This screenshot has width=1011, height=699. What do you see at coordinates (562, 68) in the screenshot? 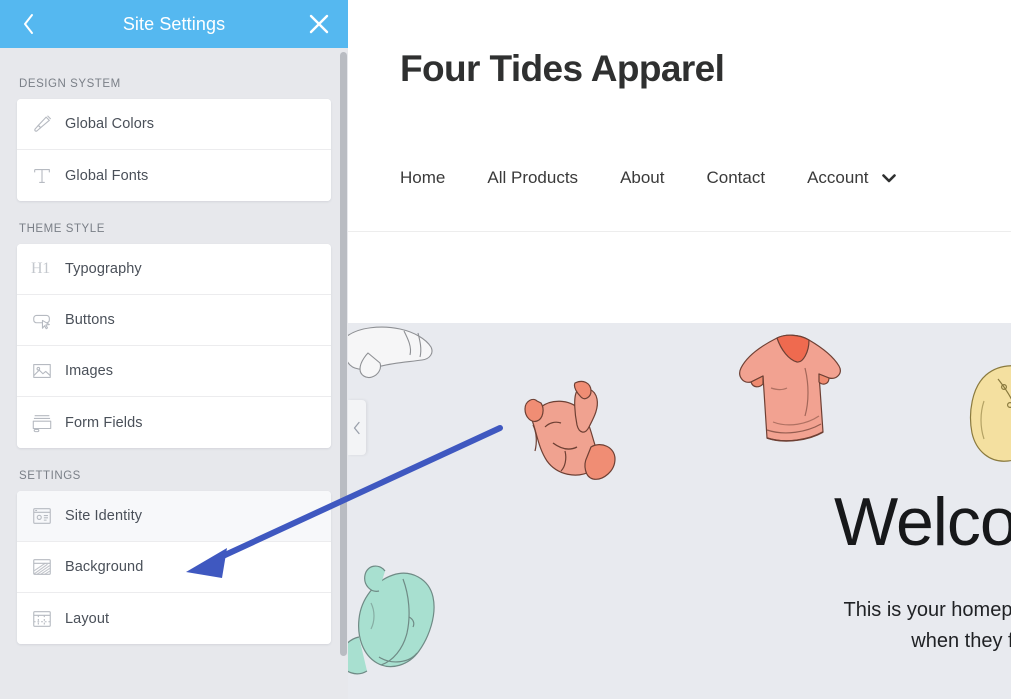
I see `site-logo: Four Tides Apparel` at bounding box center [562, 68].